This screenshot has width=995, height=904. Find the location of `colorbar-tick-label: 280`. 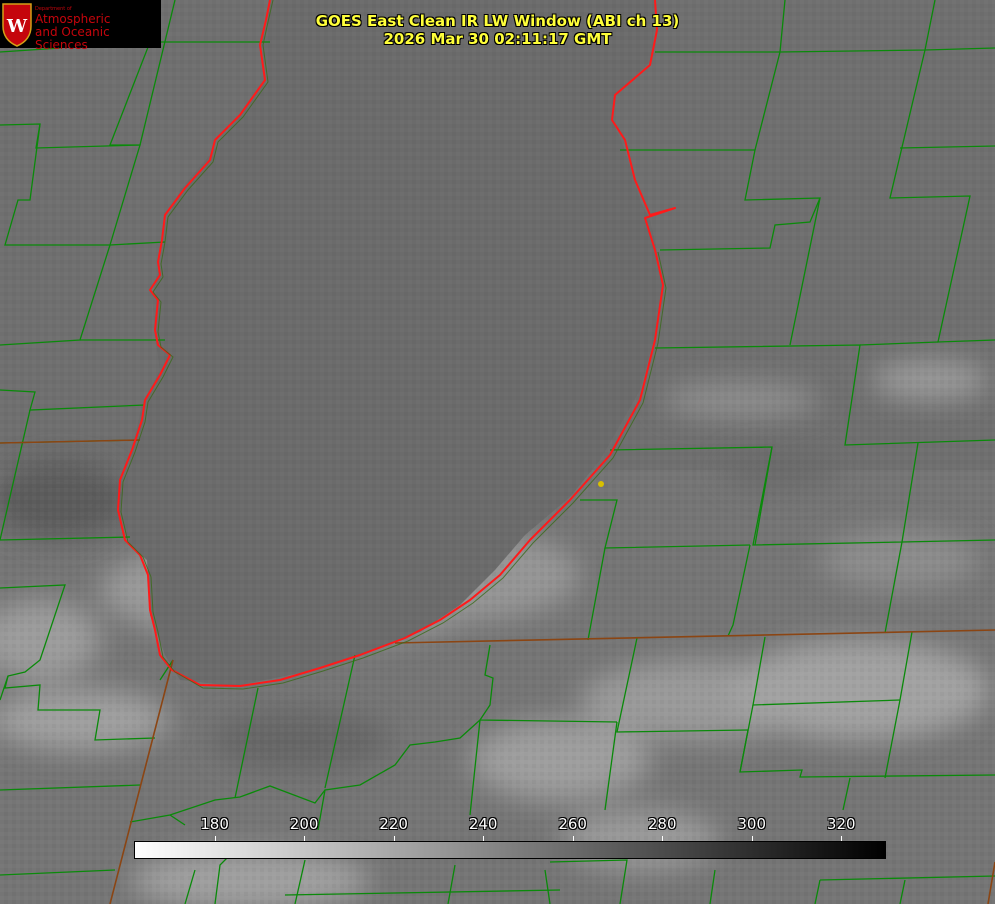

colorbar-tick-label: 280 is located at coordinates (662, 824).